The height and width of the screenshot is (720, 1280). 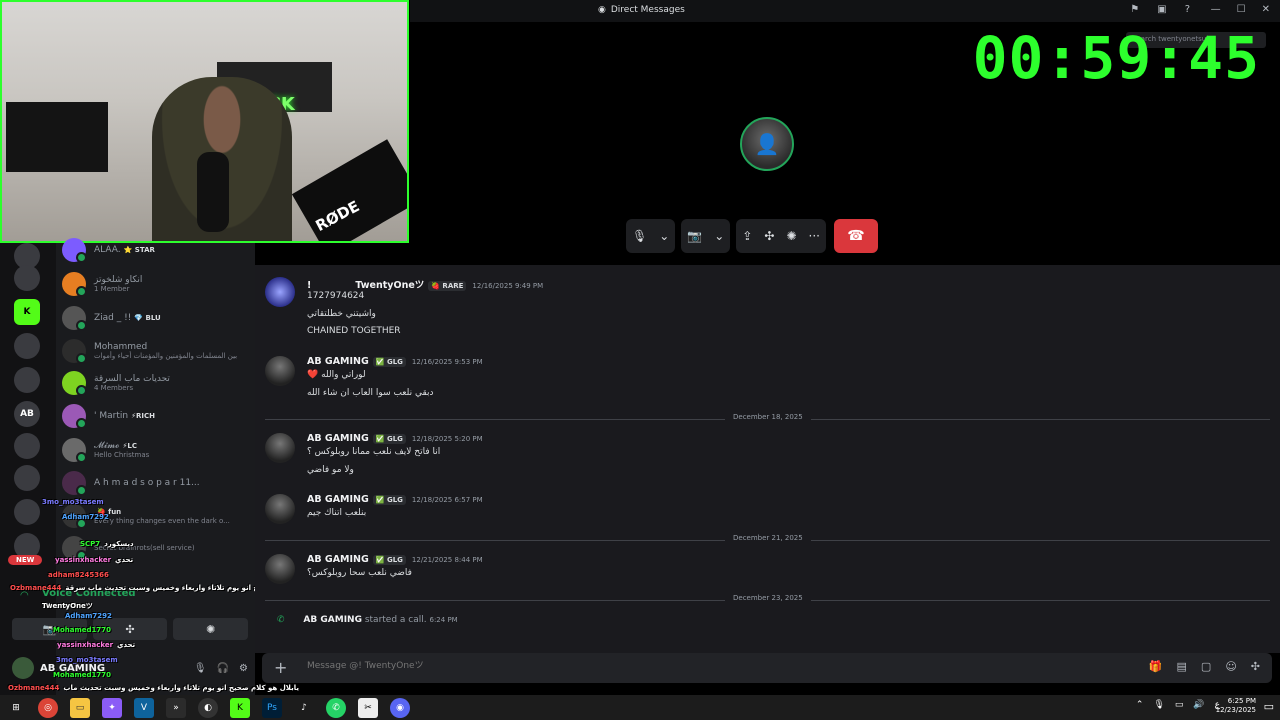 I want to click on system-tray: ⌃ 🎙 ▭ 🔊 ع, so click(x=1178, y=705).